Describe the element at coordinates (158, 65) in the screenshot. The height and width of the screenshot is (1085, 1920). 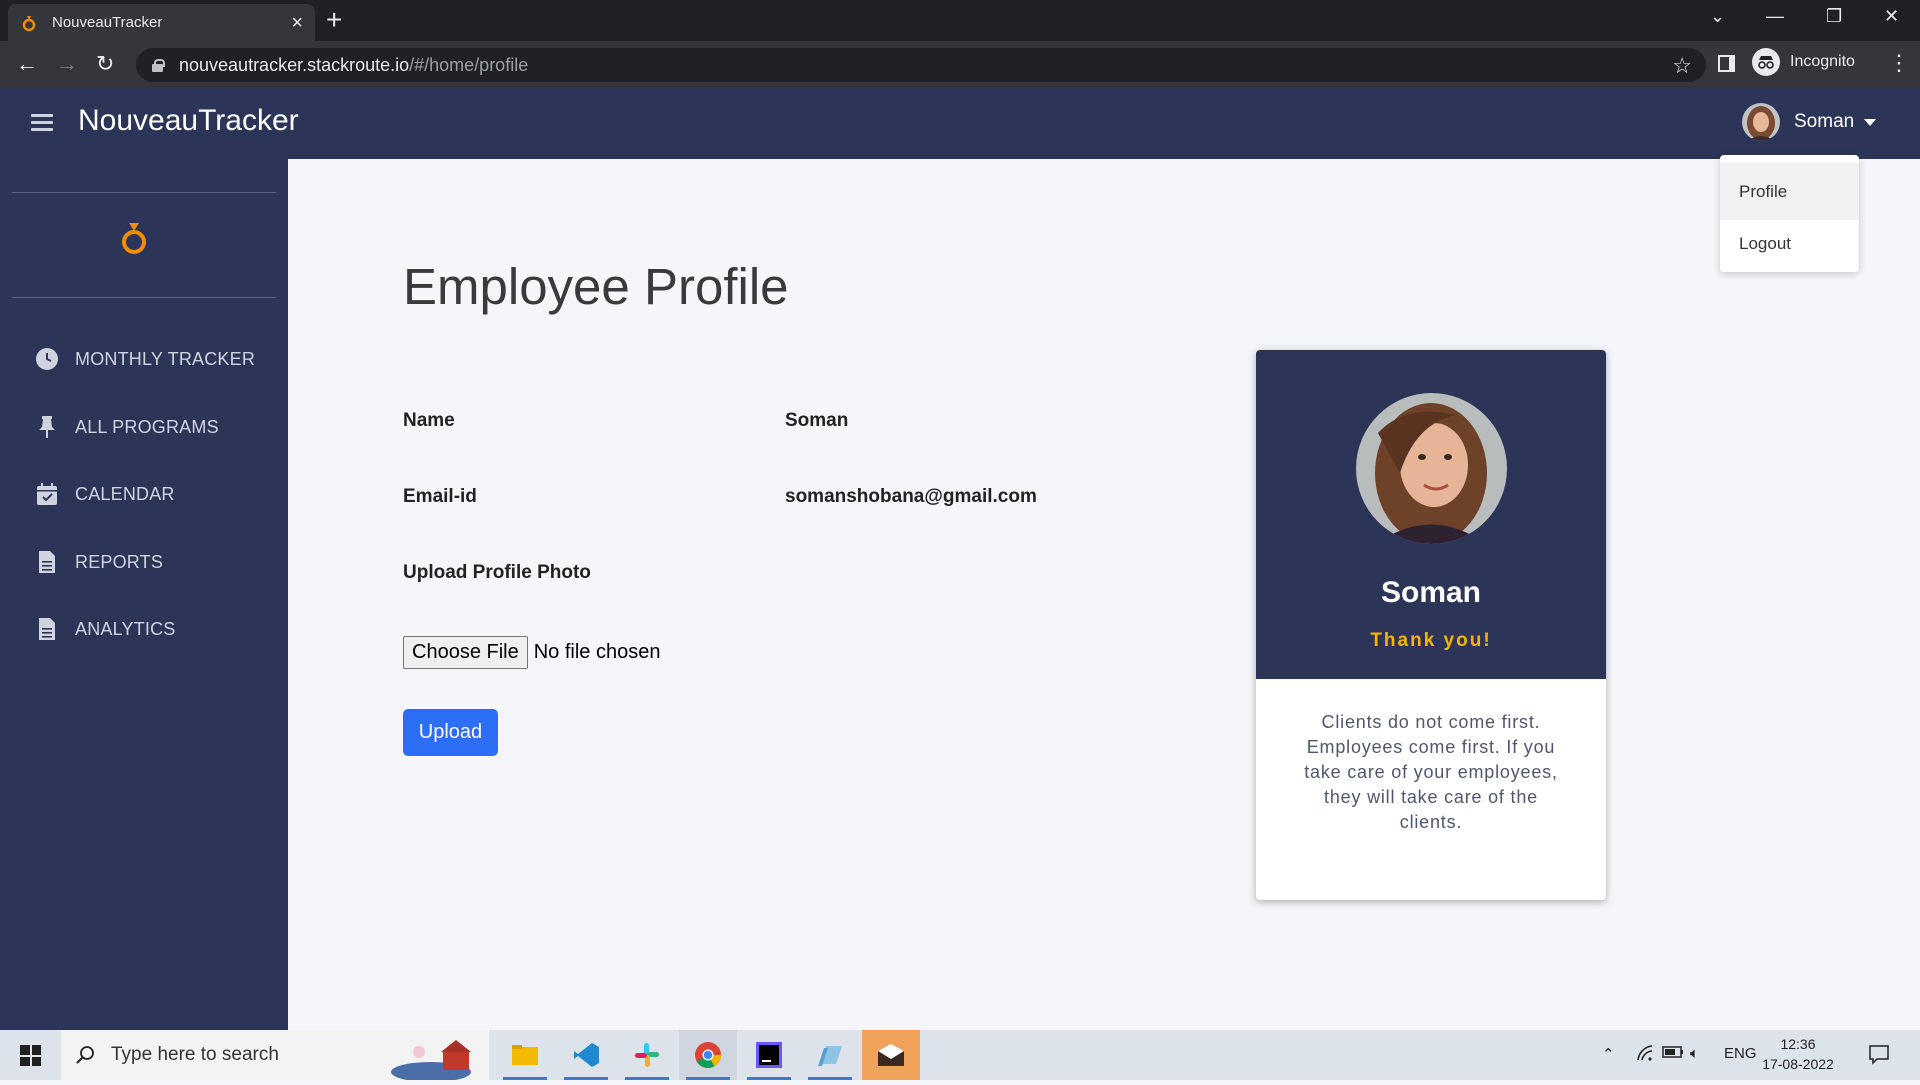
I see `lock-icon` at that location.